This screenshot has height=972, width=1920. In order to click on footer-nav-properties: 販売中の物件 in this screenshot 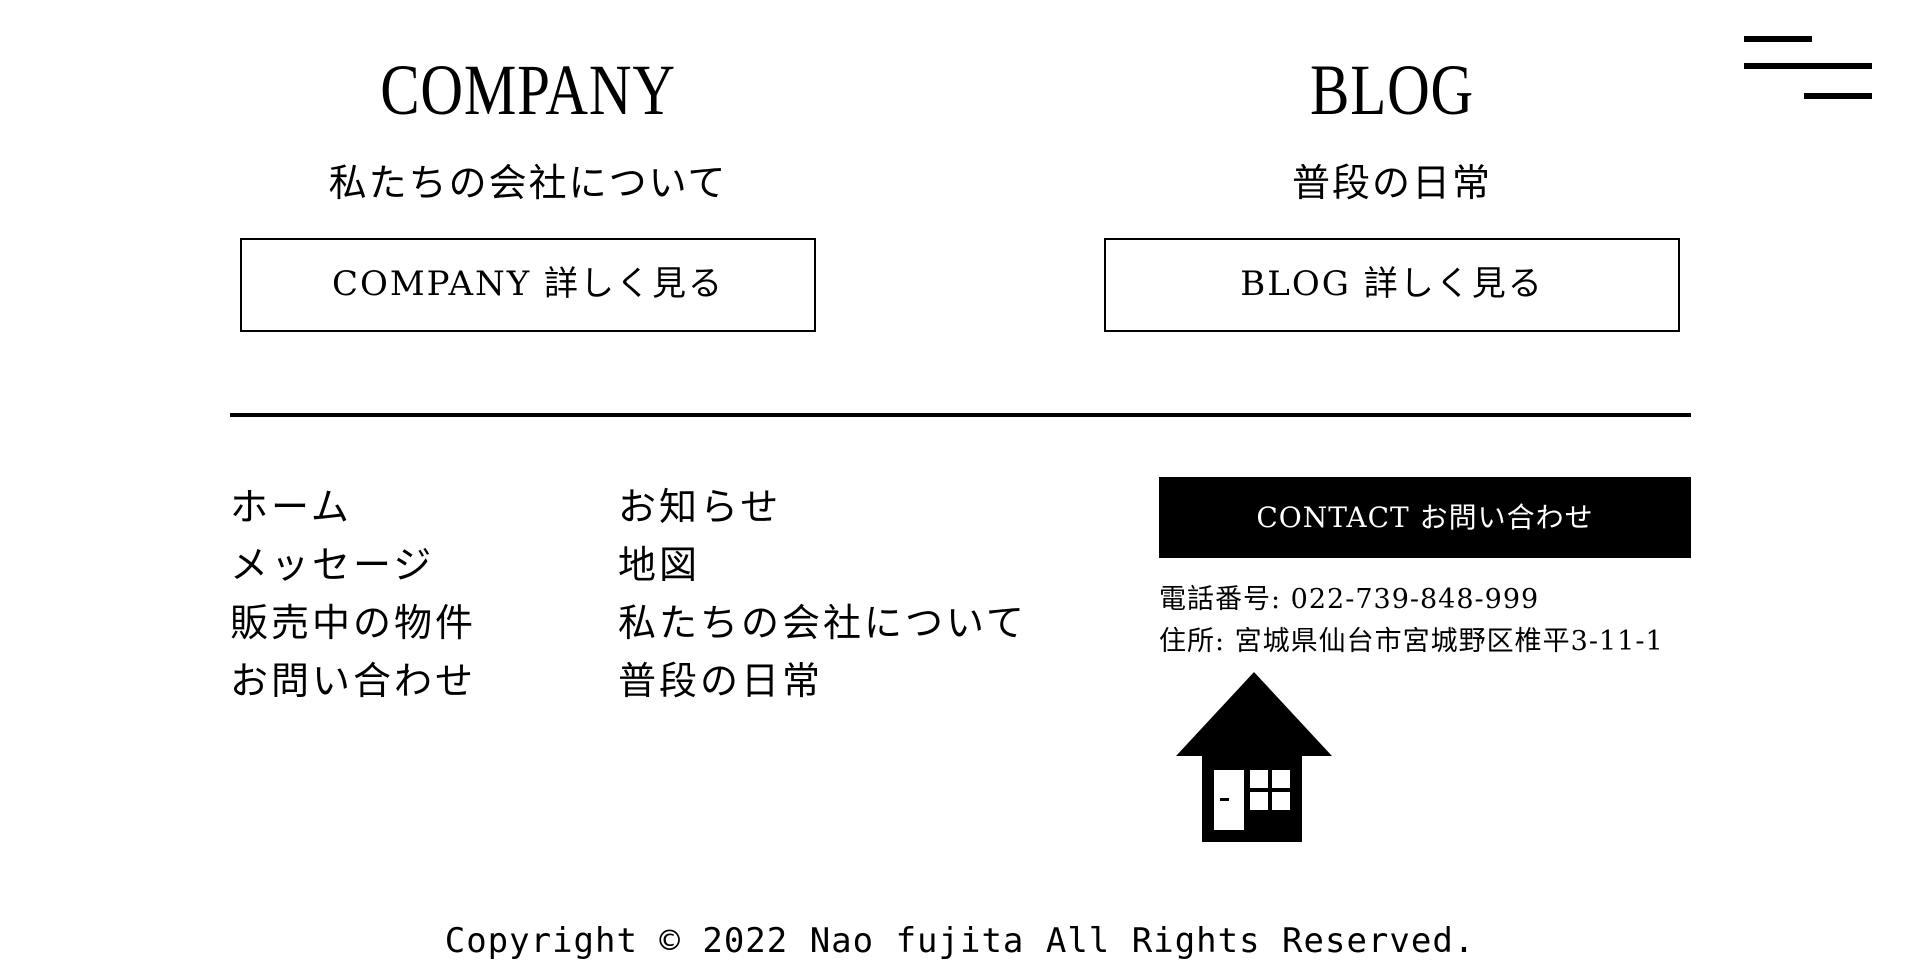, I will do `click(353, 623)`.